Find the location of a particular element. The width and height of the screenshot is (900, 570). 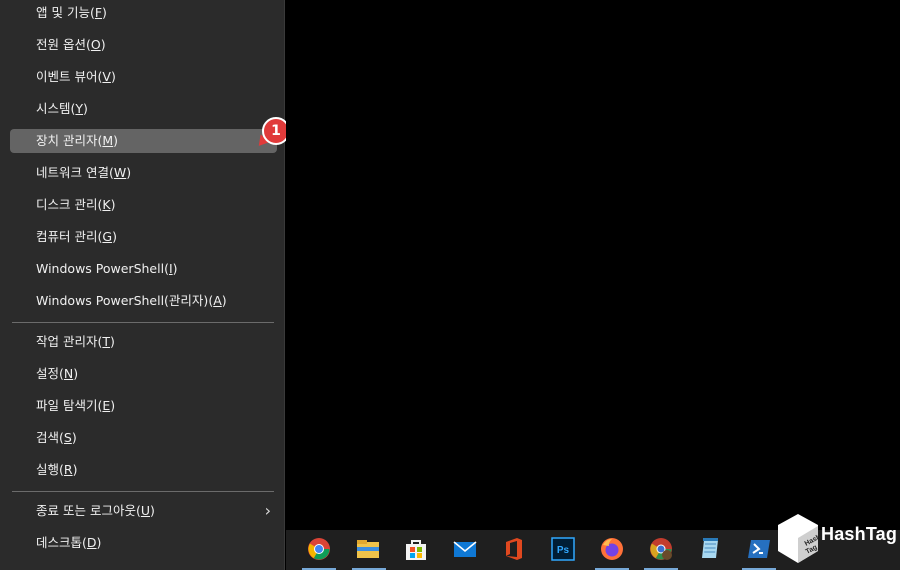

office-icon is located at coordinates (514, 549).